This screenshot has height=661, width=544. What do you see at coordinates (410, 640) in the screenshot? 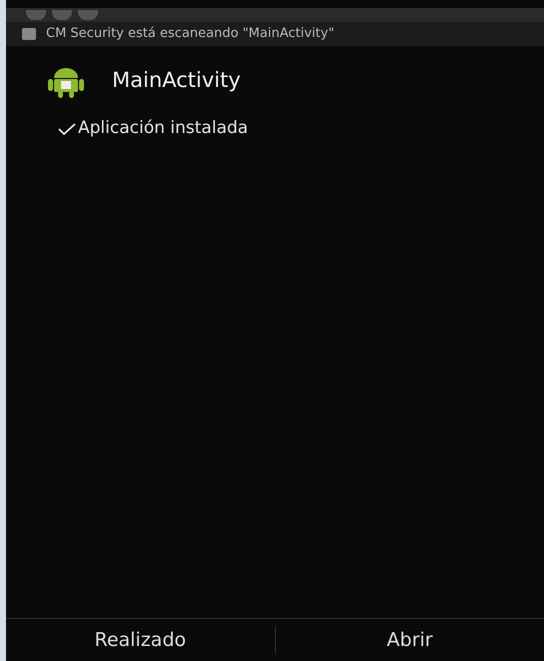
I see `open-button: Abrir` at bounding box center [410, 640].